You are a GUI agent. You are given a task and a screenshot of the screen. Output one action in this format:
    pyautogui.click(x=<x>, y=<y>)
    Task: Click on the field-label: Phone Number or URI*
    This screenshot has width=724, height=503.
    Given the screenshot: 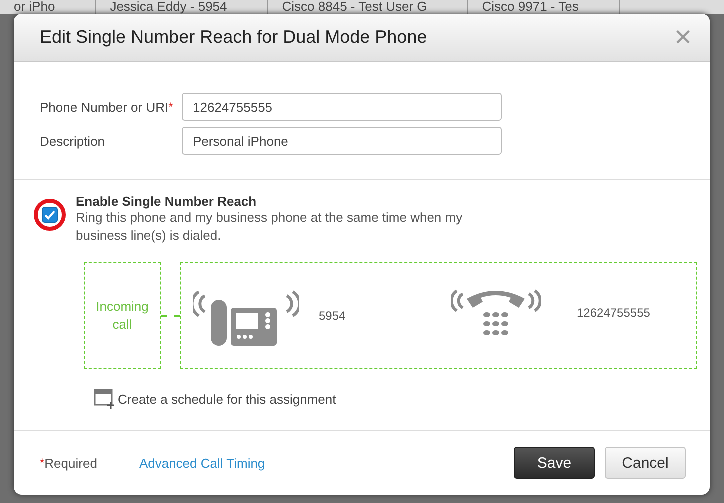 What is the action you would take?
    pyautogui.click(x=107, y=107)
    